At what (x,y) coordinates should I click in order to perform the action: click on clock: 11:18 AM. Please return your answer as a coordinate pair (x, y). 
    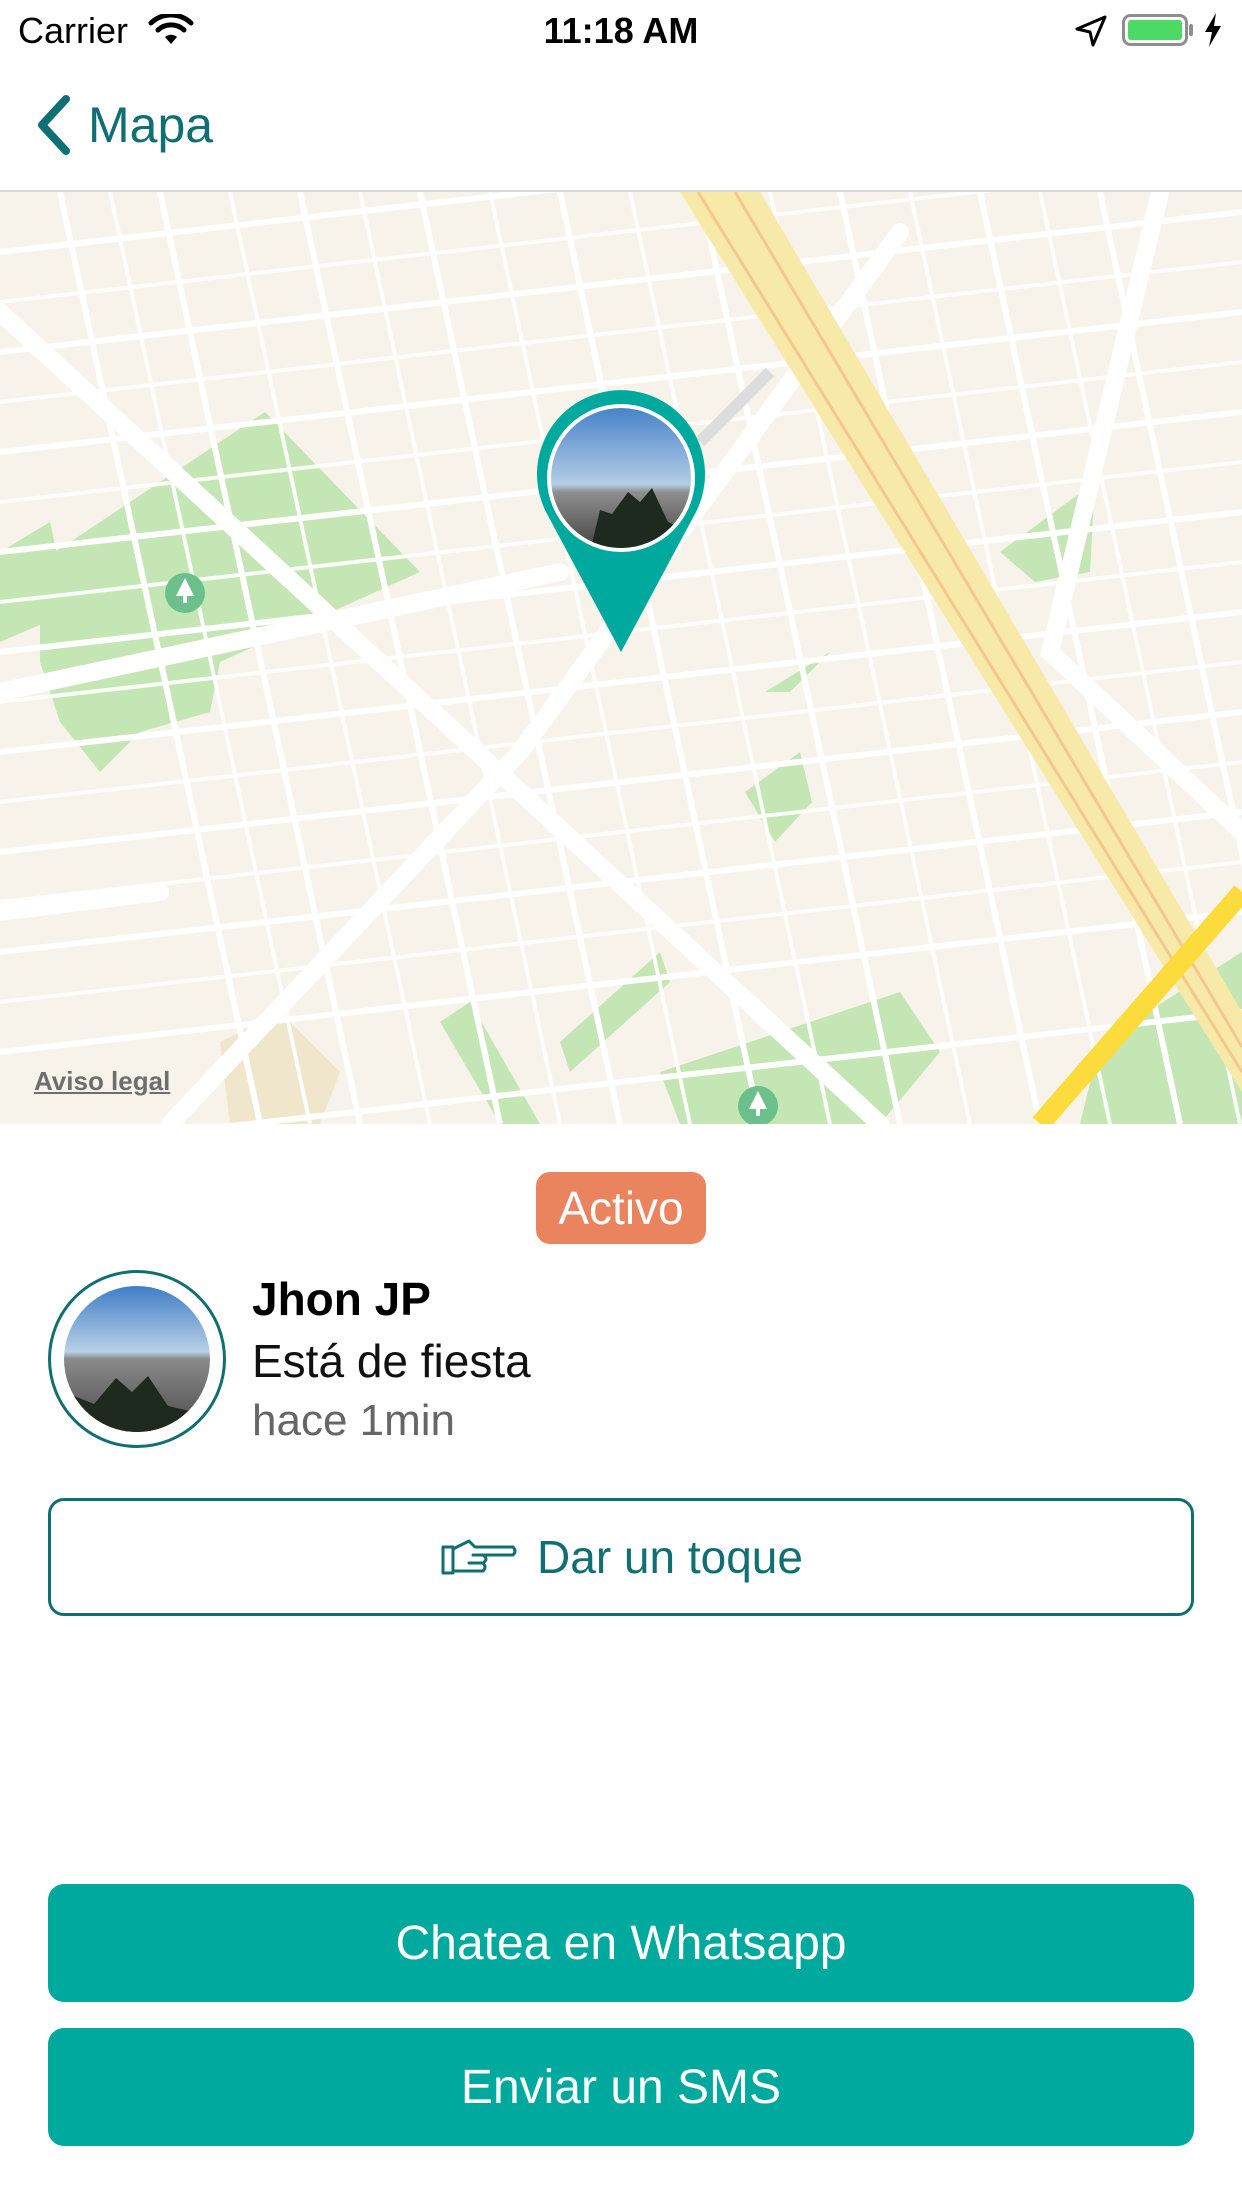
    Looking at the image, I should click on (621, 30).